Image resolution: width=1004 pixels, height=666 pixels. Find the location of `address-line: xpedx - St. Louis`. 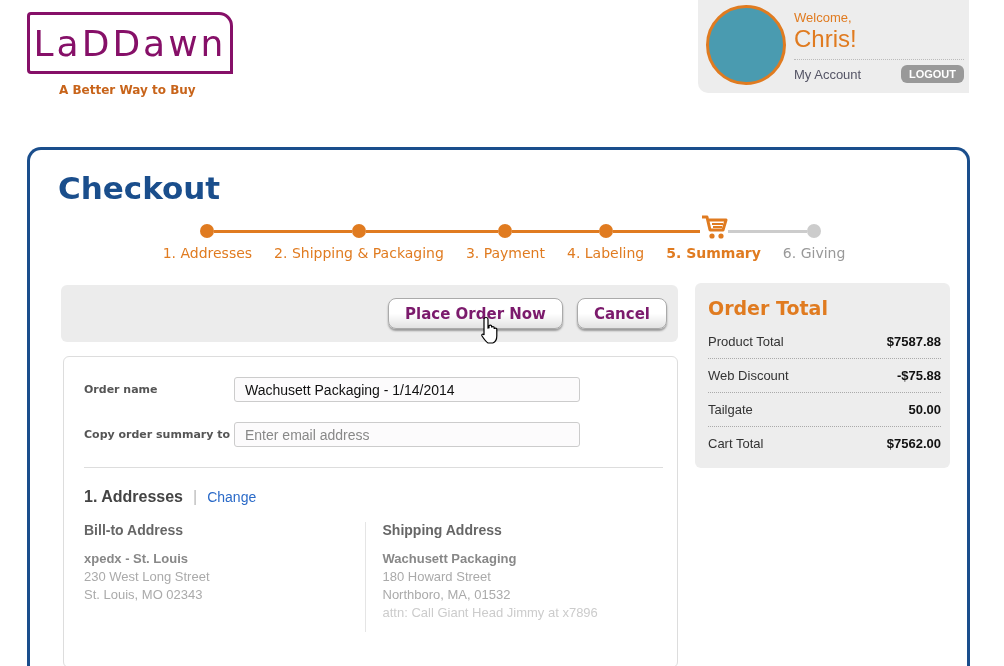

address-line: xpedx - St. Louis is located at coordinates (136, 559).